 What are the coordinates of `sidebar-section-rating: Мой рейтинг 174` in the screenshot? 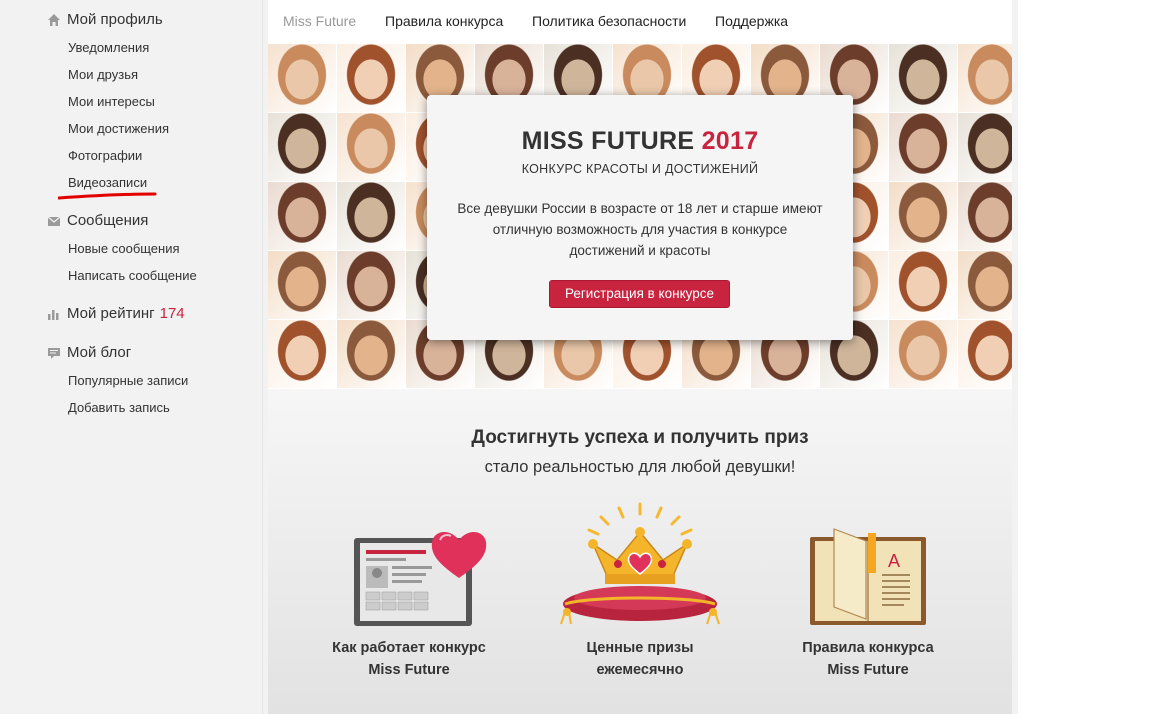 It's located at (116, 313).